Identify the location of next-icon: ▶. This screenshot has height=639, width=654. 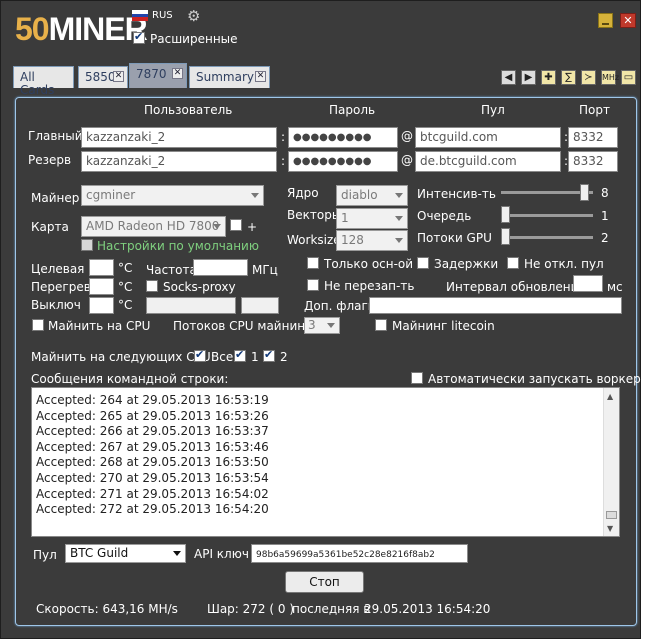
(528, 77).